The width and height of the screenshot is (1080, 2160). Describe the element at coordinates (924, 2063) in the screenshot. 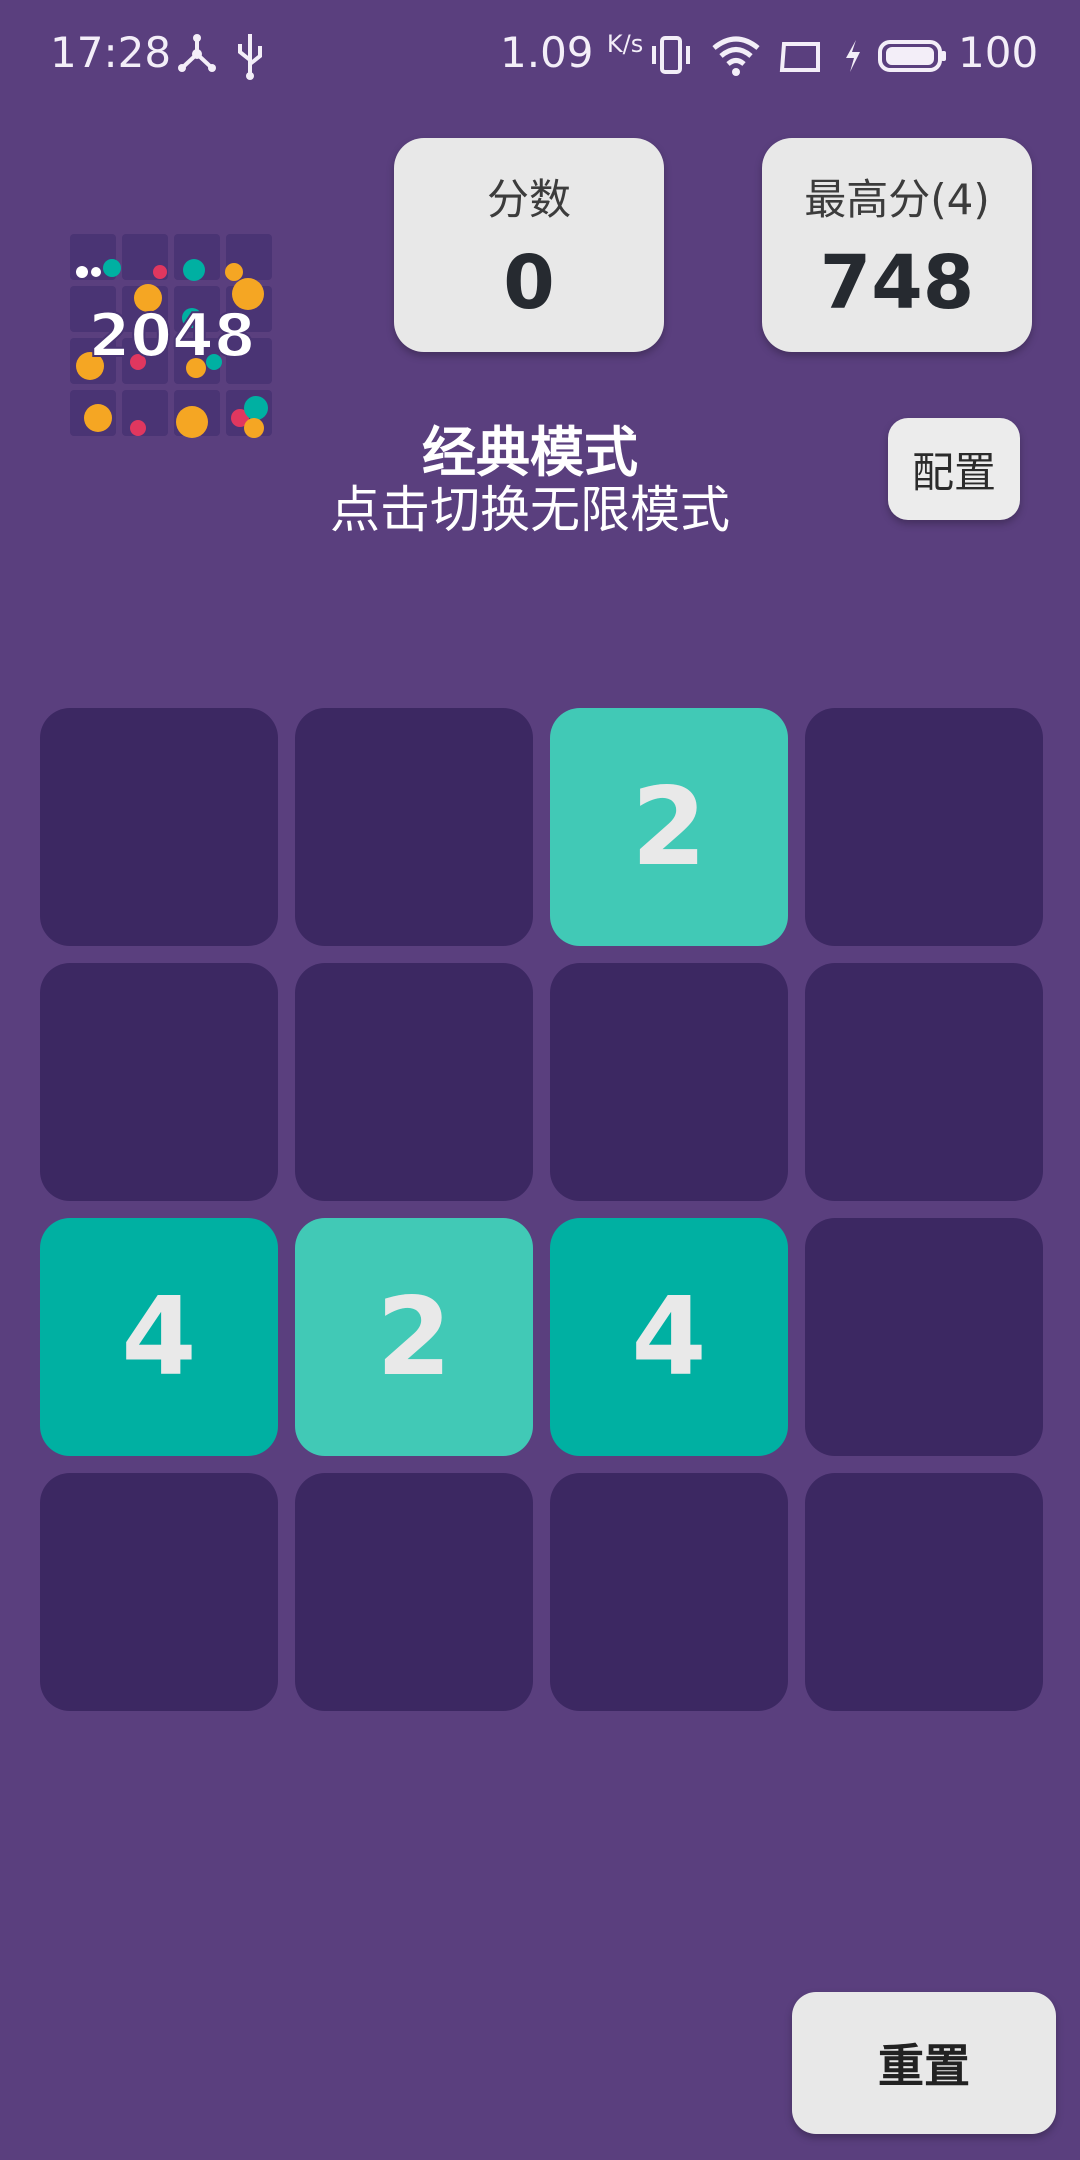

I see `reset-button: 重置` at that location.